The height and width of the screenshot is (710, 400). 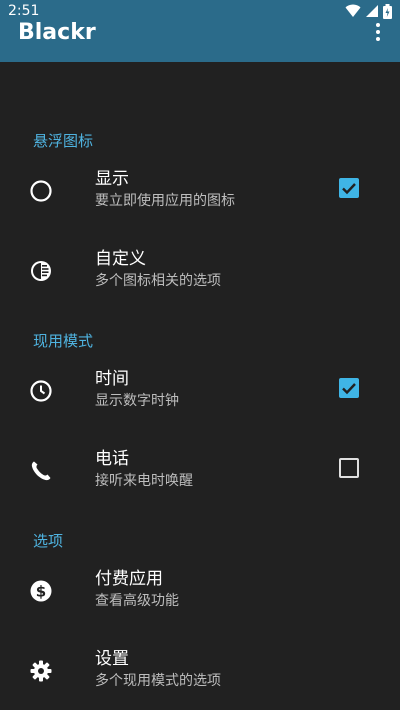 I want to click on pref-title: 自定义, so click(x=120, y=259).